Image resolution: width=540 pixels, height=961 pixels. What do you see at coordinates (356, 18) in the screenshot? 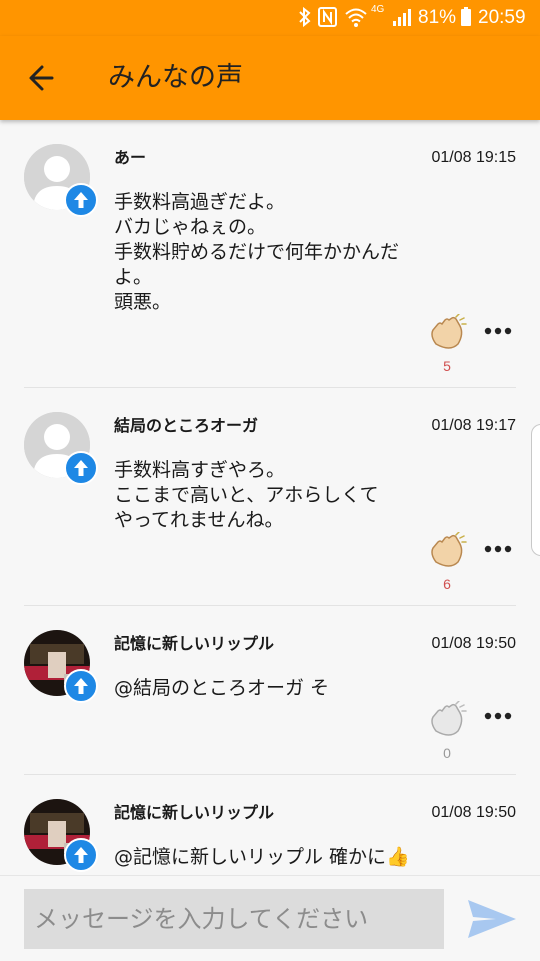
I see `wifi-icon` at bounding box center [356, 18].